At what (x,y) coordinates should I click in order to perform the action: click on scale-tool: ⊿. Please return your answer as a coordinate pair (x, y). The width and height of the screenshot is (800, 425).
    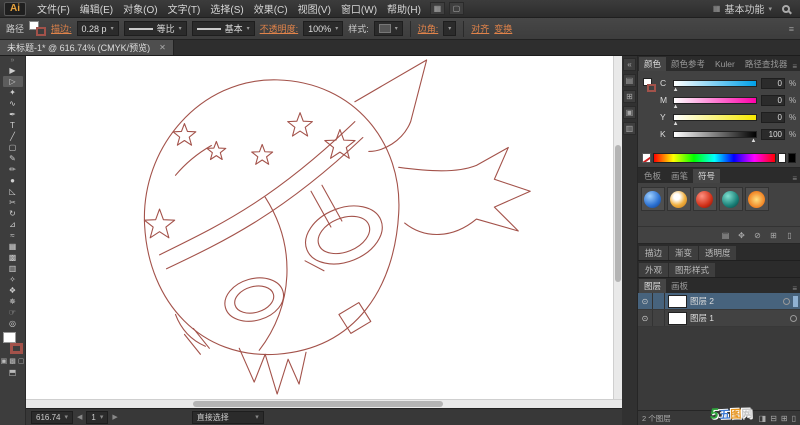
    Looking at the image, I should click on (13, 224).